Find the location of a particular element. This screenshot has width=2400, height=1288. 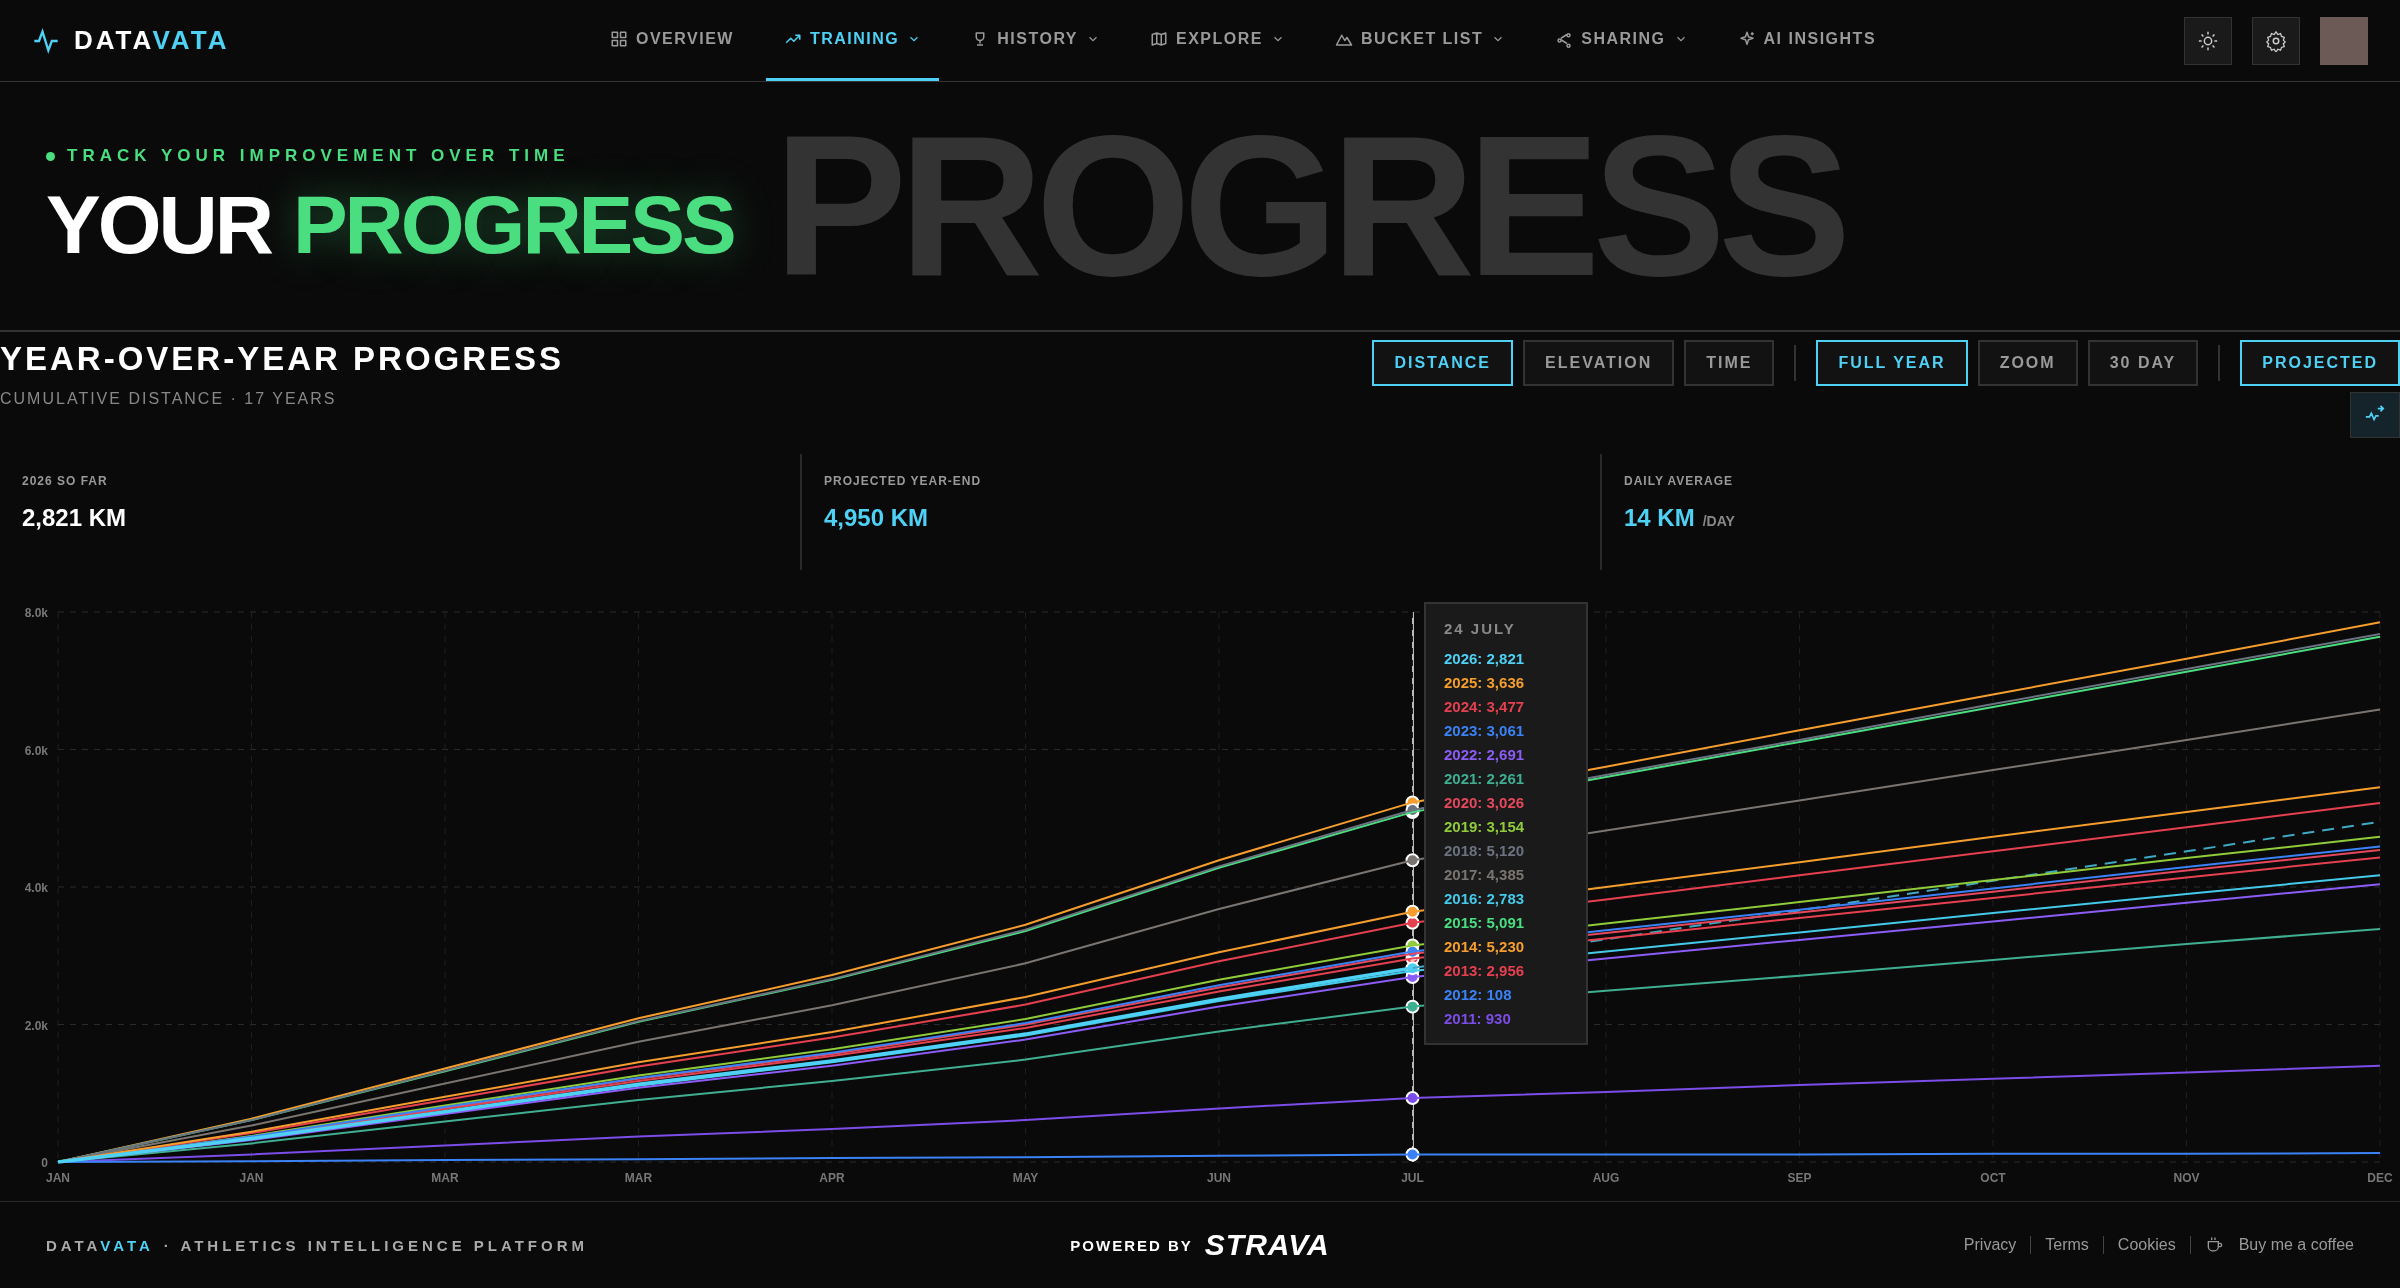

toggle-button: FULL YEAR is located at coordinates (1892, 363).